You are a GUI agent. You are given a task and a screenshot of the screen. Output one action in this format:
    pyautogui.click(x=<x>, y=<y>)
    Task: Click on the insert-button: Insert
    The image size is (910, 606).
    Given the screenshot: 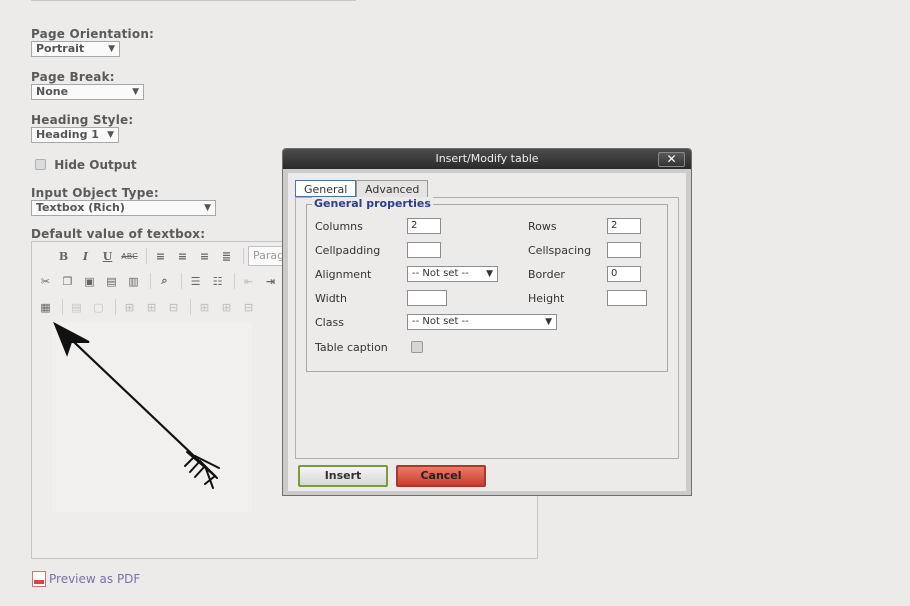 What is the action you would take?
    pyautogui.click(x=343, y=476)
    